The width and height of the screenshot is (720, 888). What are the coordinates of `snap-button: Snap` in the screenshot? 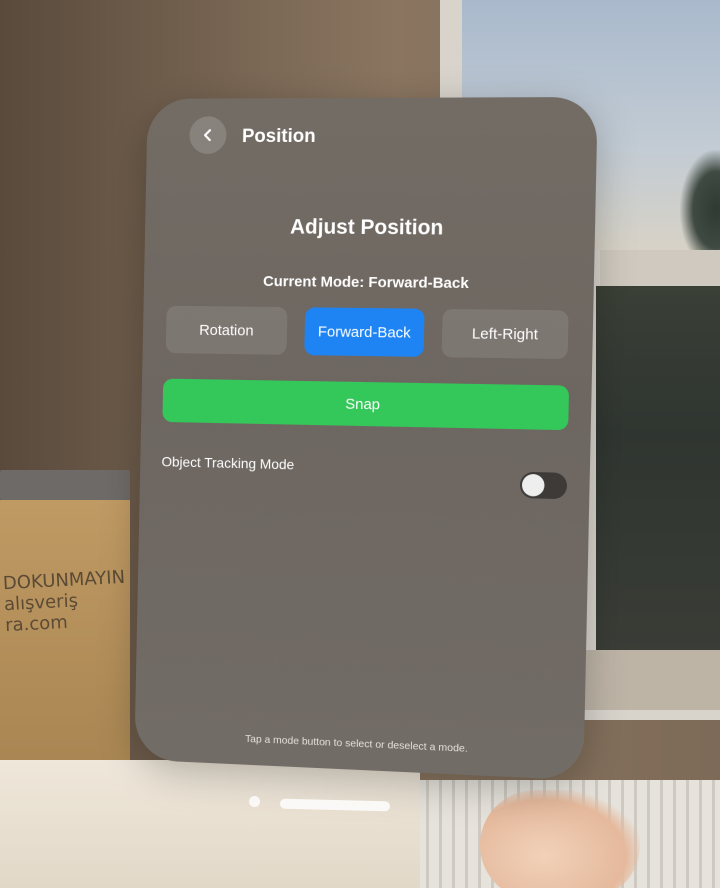 It's located at (366, 404).